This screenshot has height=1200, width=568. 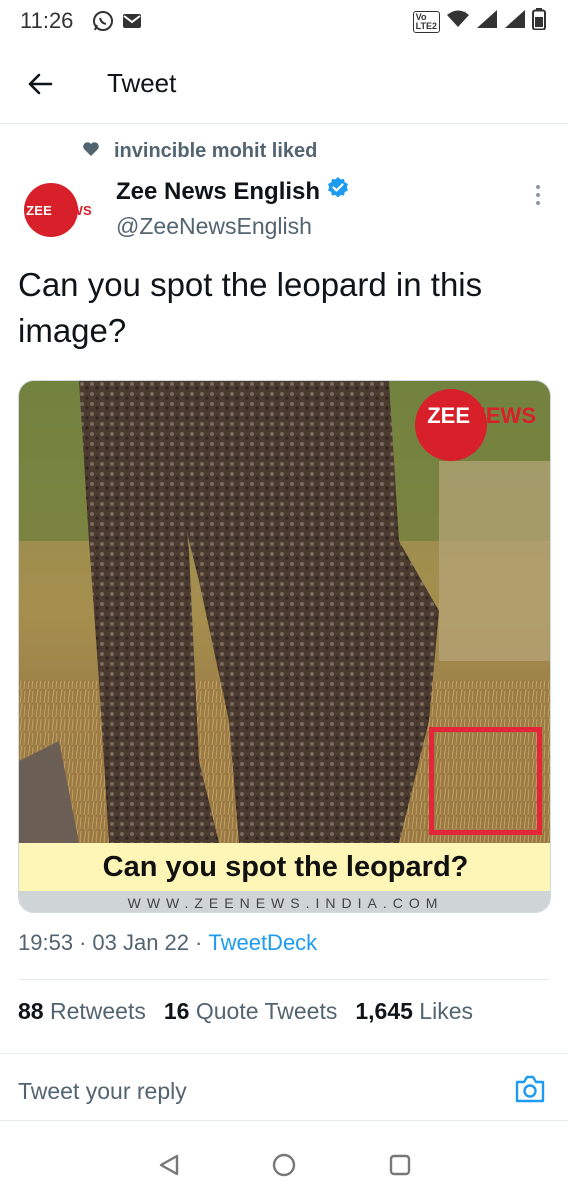 What do you see at coordinates (218, 191) in the screenshot?
I see `author-name-text: Zee News English` at bounding box center [218, 191].